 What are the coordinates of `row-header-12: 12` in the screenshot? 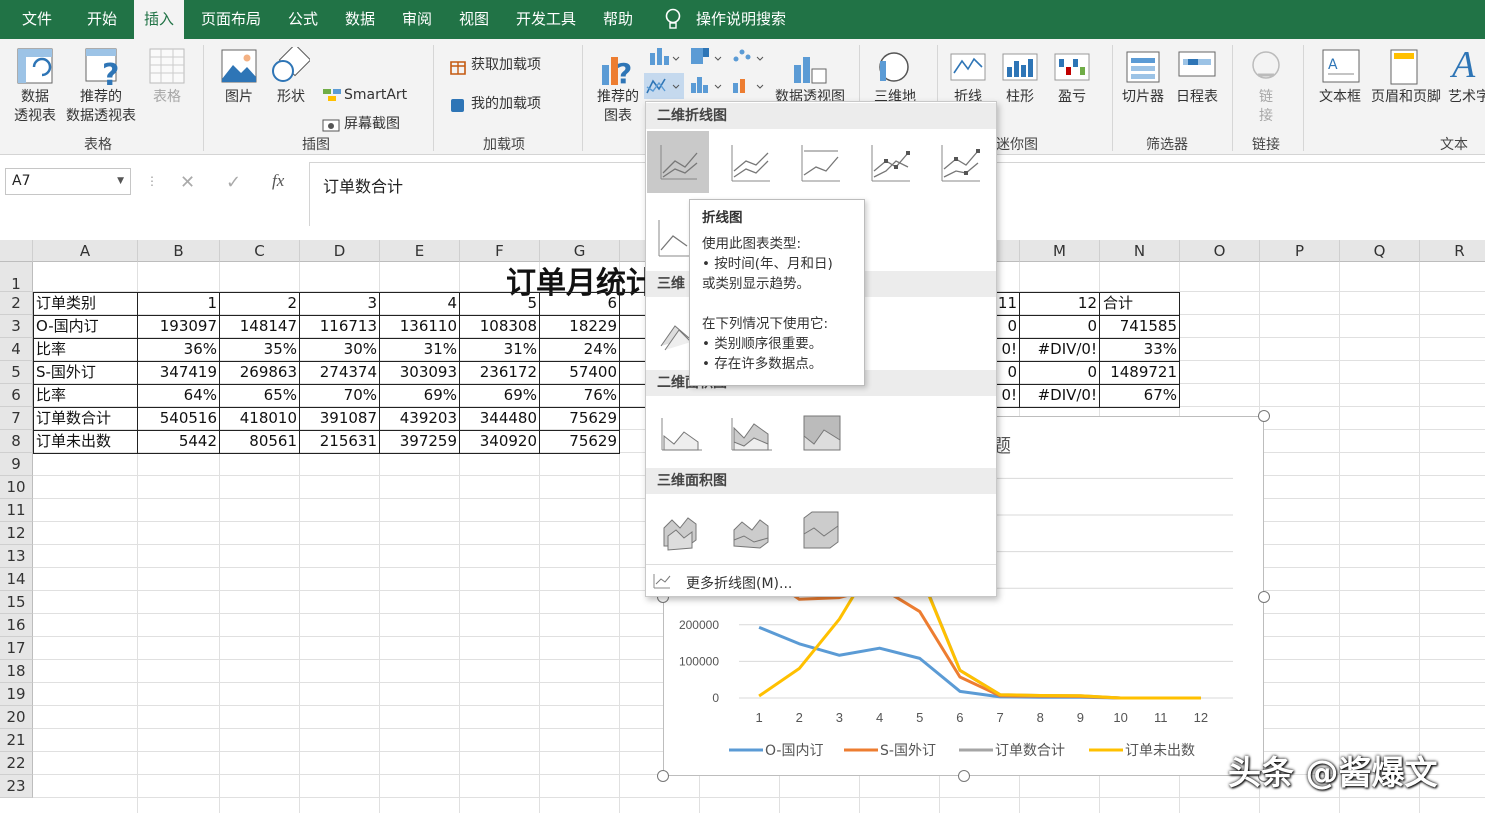 It's located at (16, 533).